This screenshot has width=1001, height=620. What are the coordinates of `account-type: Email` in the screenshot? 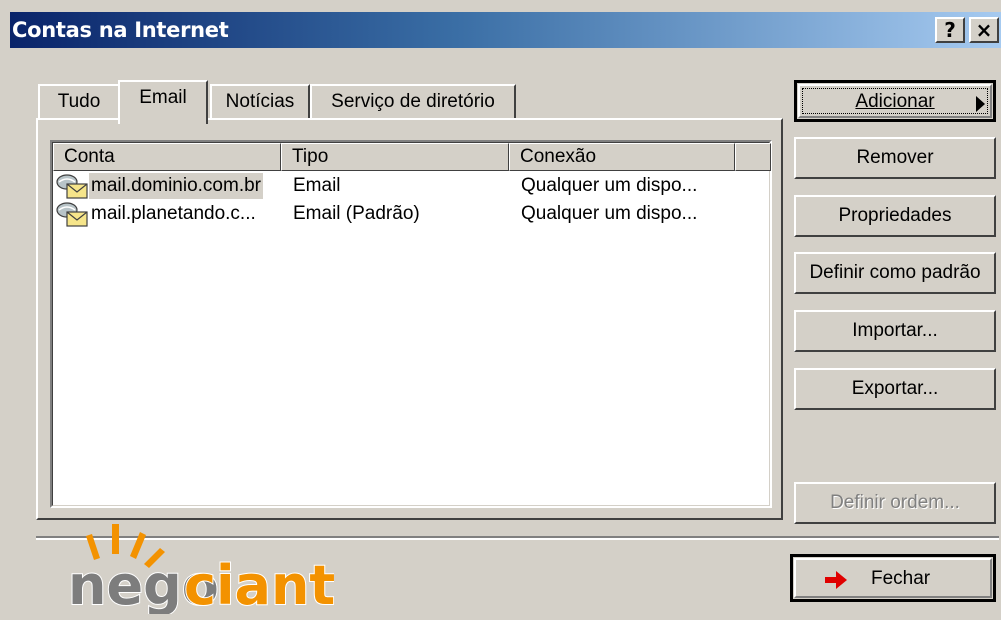 It's located at (317, 185).